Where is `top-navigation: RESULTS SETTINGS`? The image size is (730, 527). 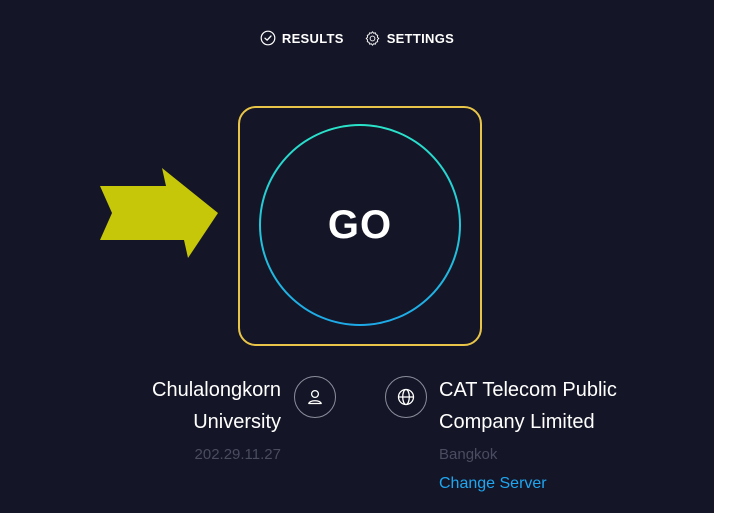 top-navigation: RESULTS SETTINGS is located at coordinates (357, 38).